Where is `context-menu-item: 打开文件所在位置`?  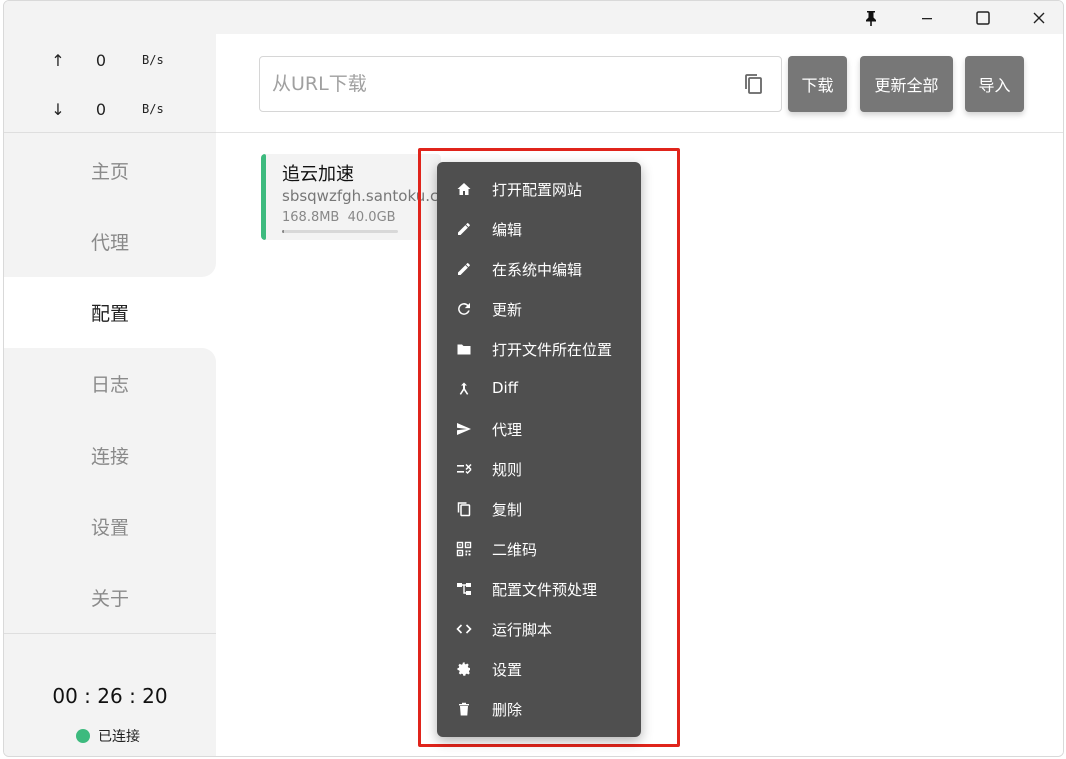 context-menu-item: 打开文件所在位置 is located at coordinates (539, 349).